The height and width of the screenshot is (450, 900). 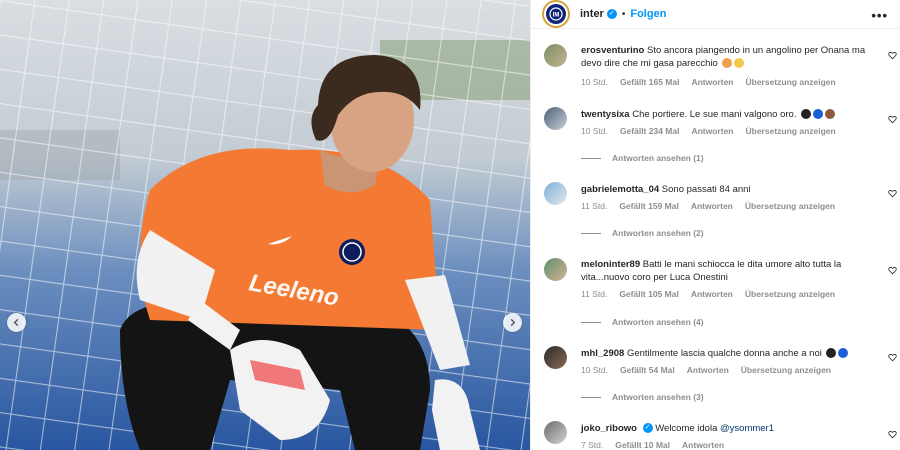 What do you see at coordinates (602, 353) in the screenshot?
I see `comment-username: mhl_2908` at bounding box center [602, 353].